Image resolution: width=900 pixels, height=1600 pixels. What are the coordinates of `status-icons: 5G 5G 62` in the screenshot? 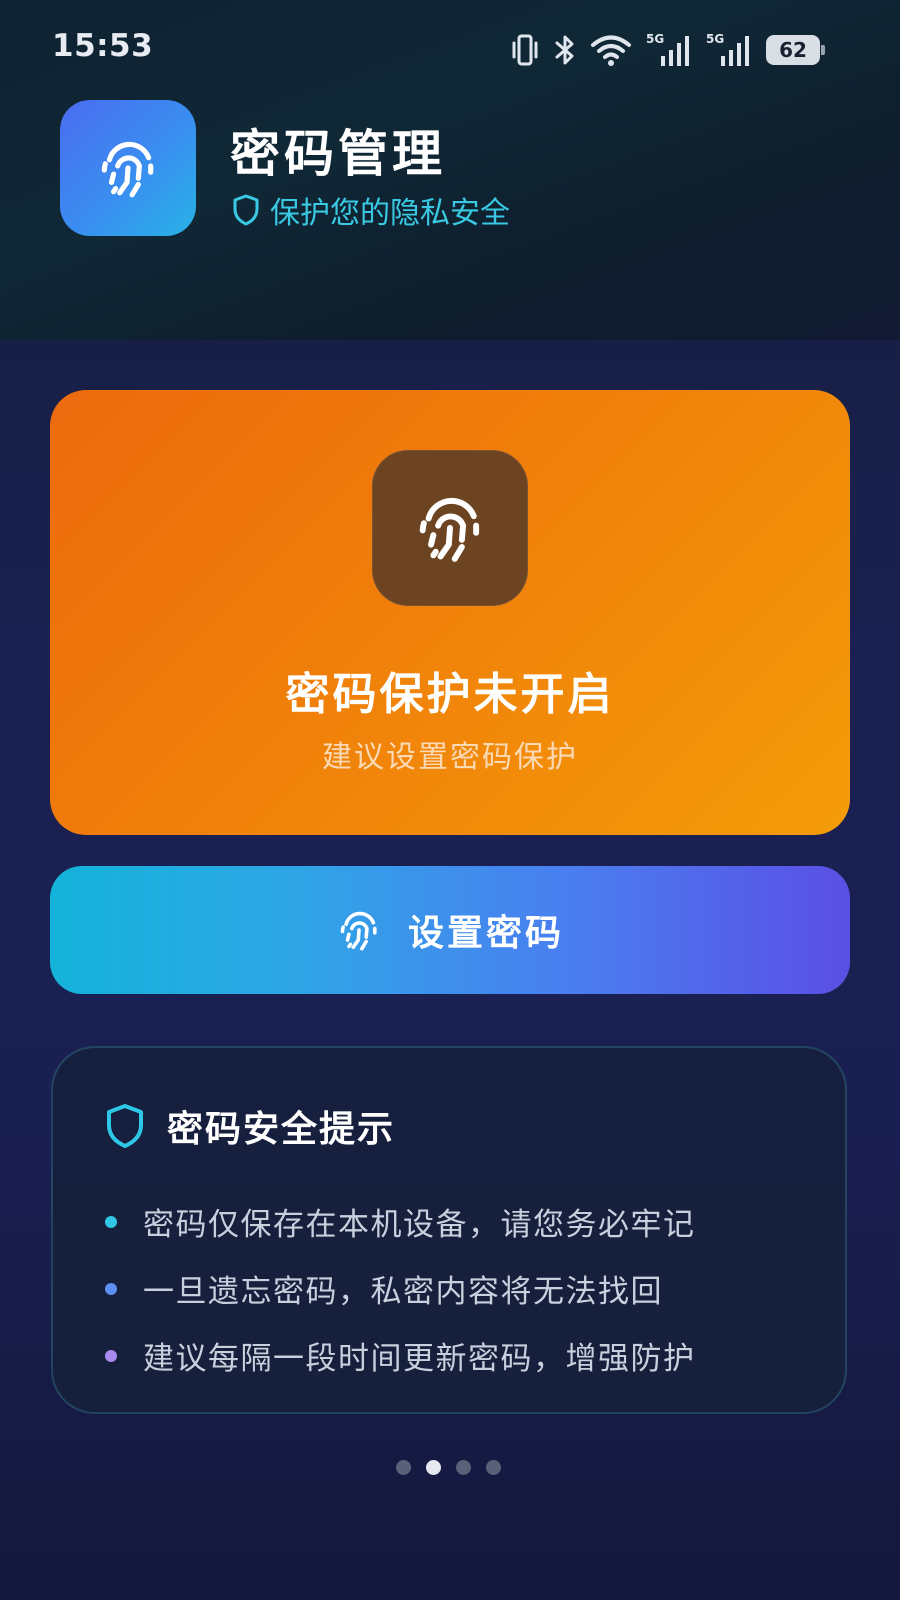 It's located at (667, 50).